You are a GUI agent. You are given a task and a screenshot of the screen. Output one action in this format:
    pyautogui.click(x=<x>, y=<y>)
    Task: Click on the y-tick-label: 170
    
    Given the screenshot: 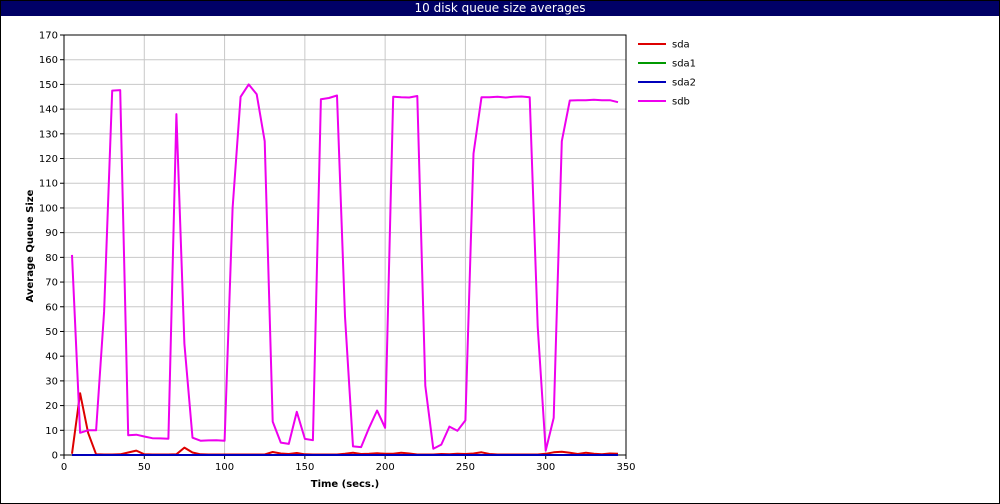 What is the action you would take?
    pyautogui.click(x=48, y=36)
    